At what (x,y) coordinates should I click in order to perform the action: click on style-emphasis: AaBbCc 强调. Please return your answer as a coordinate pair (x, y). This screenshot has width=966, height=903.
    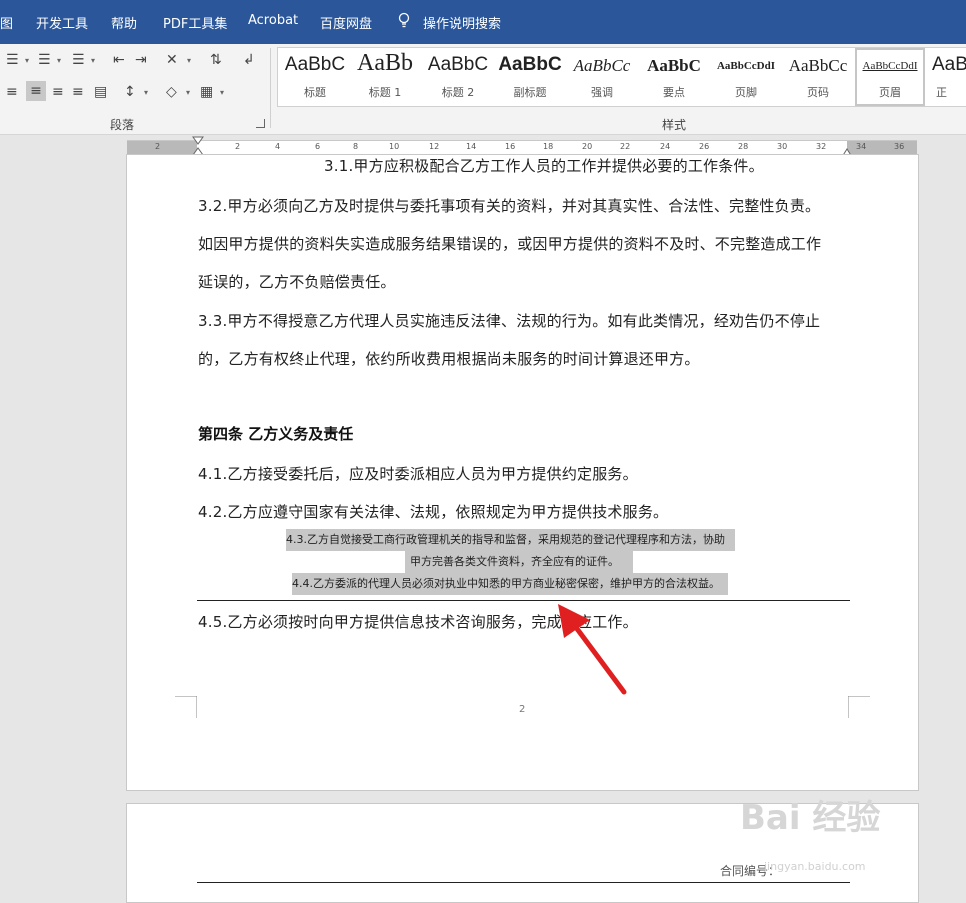
    Looking at the image, I should click on (602, 77).